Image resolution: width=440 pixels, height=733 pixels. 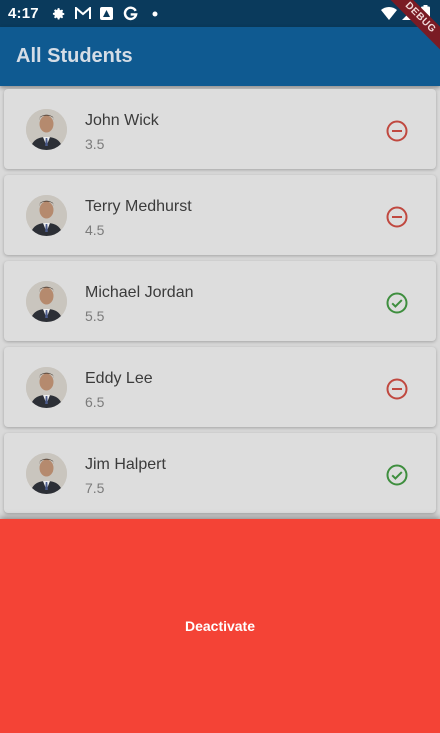 What do you see at coordinates (125, 464) in the screenshot?
I see `student-name: Jim Halpert` at bounding box center [125, 464].